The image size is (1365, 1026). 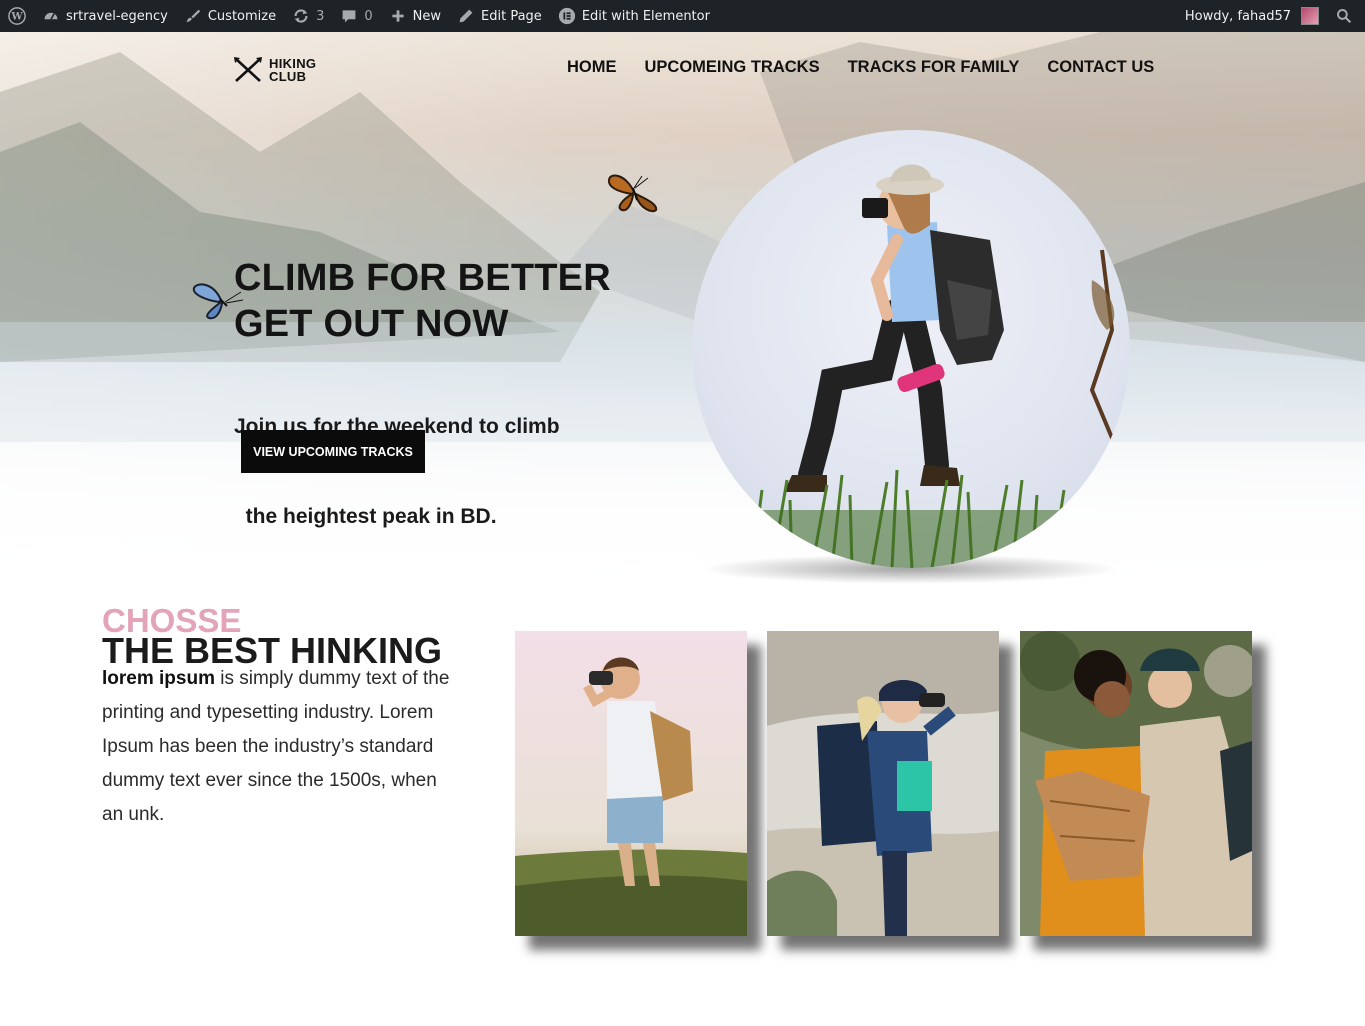 What do you see at coordinates (242, 16) in the screenshot?
I see `customize-label: Customize` at bounding box center [242, 16].